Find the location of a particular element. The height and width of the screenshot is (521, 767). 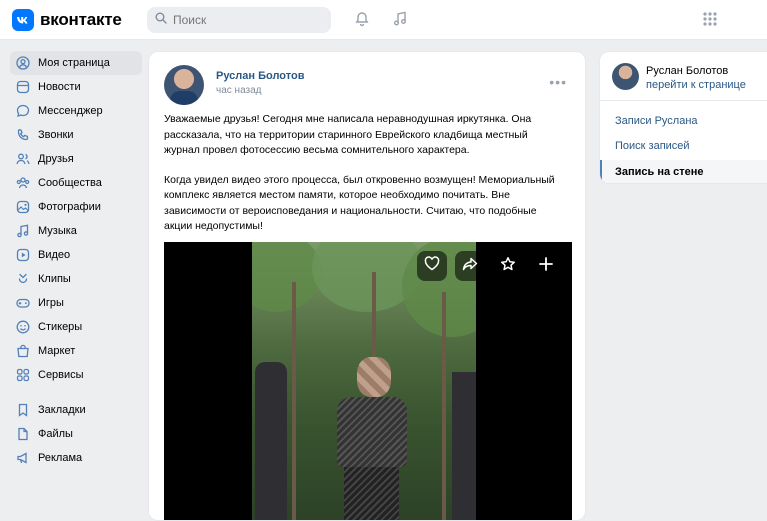

sidebar-item-files: Файлы is located at coordinates (76, 434).